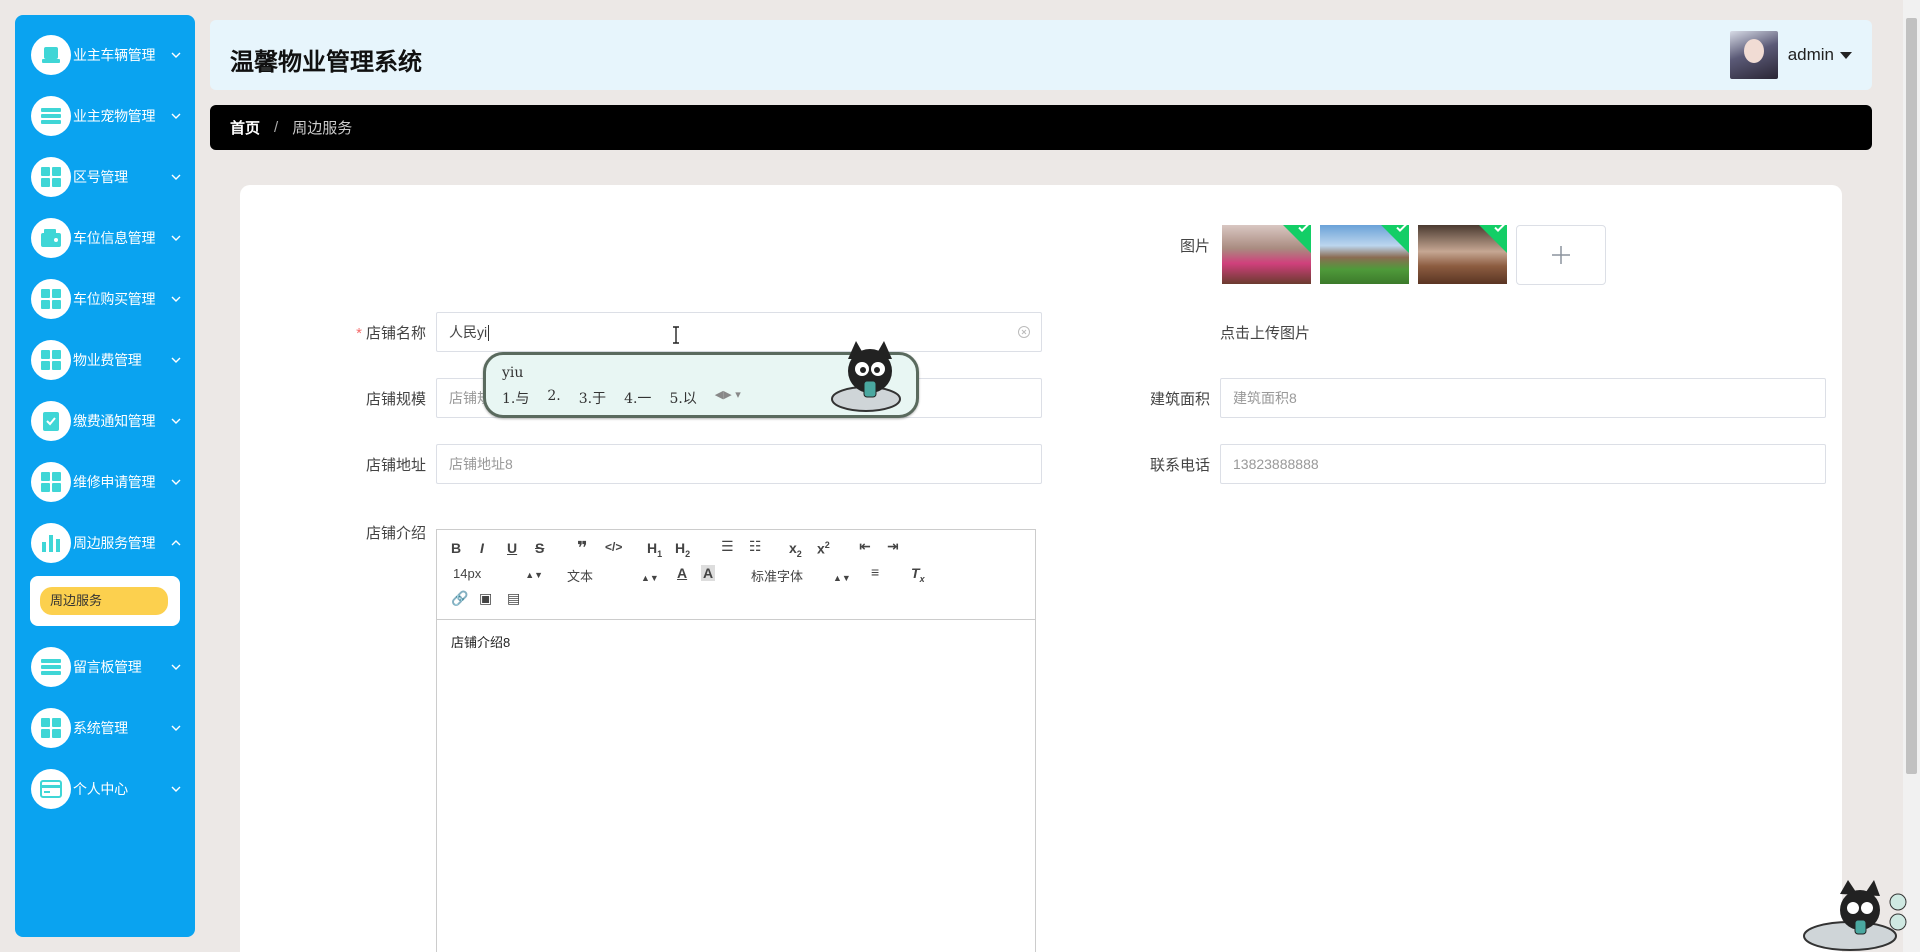 Image resolution: width=1920 pixels, height=952 pixels. I want to click on building-area-input: 建筑面积8, so click(1523, 398).